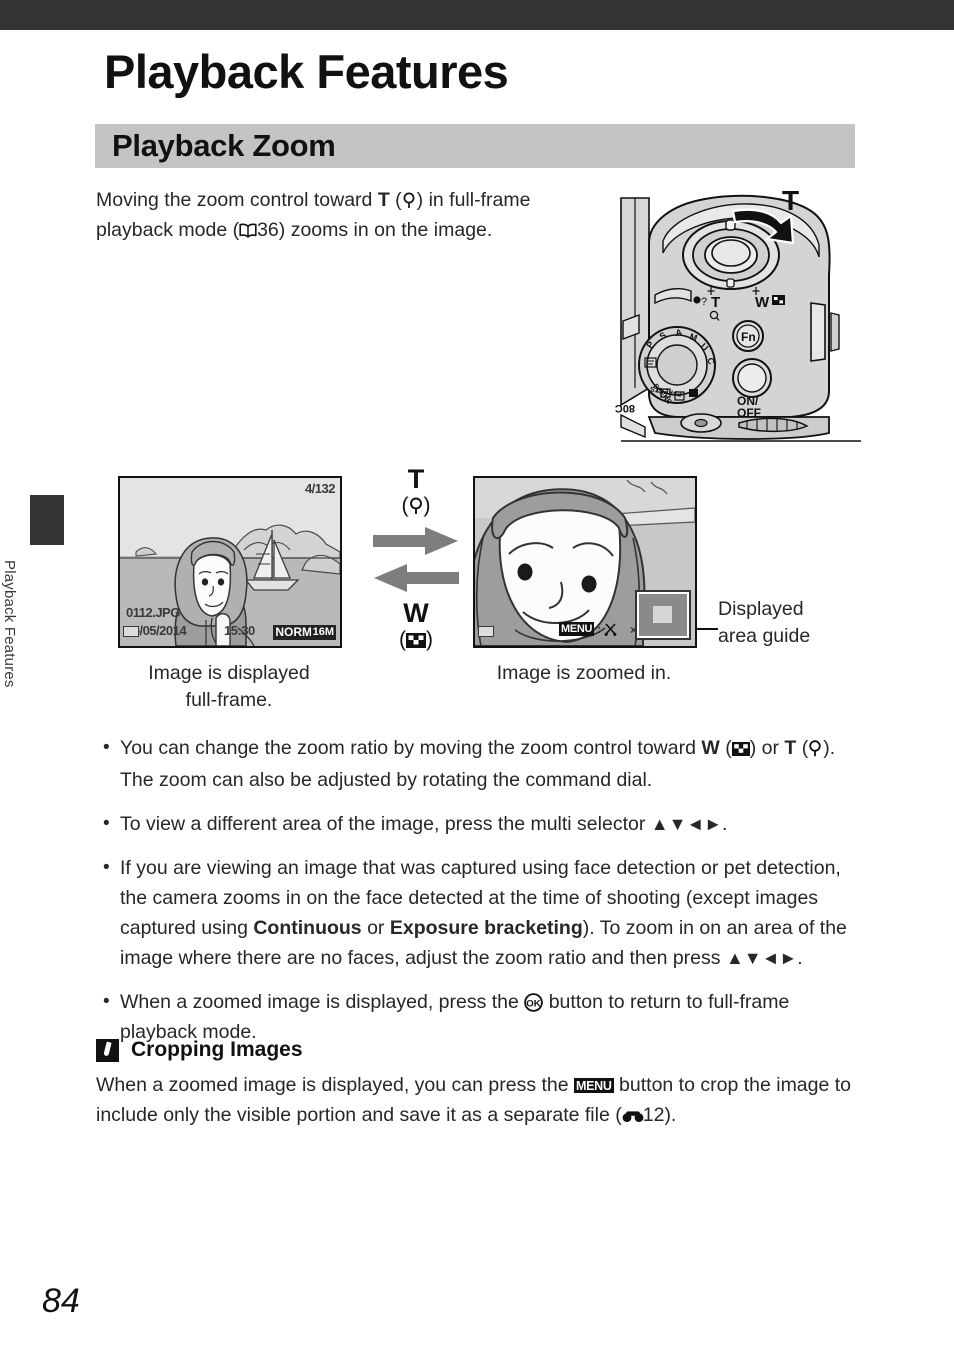 The height and width of the screenshot is (1345, 954). I want to click on guide-label-line1: Displayed, so click(761, 609).